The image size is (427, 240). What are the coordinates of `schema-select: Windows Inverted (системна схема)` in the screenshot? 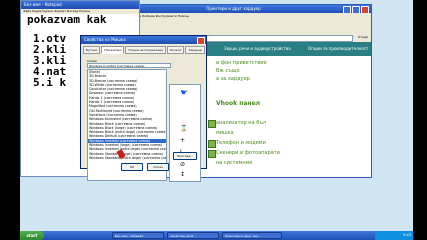 It's located at (129, 65).